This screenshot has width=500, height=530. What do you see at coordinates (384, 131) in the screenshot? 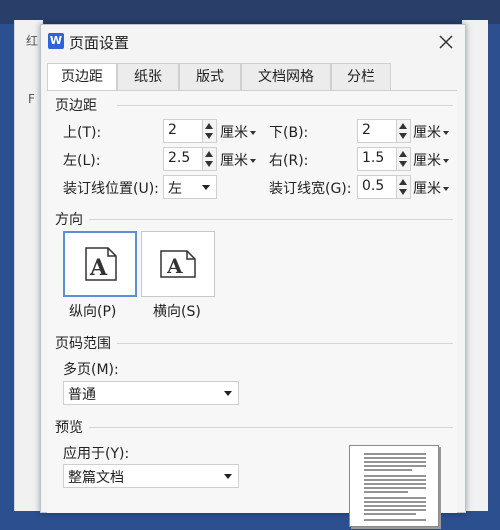
I see `bottom-margin-spinner: 2` at bounding box center [384, 131].